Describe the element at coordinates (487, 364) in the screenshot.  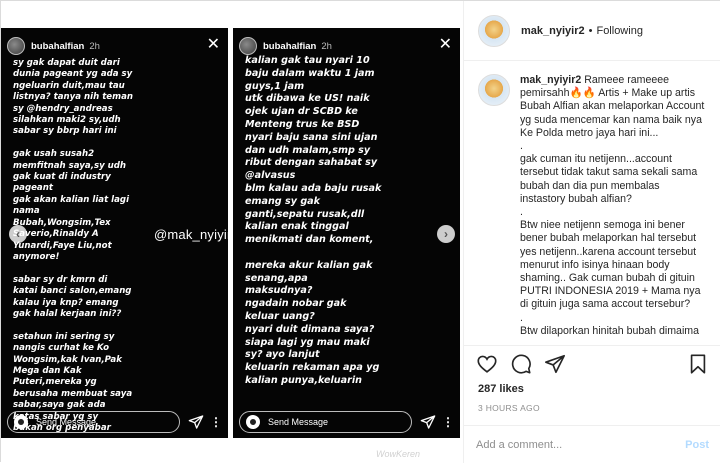
I see `heart-icon` at that location.